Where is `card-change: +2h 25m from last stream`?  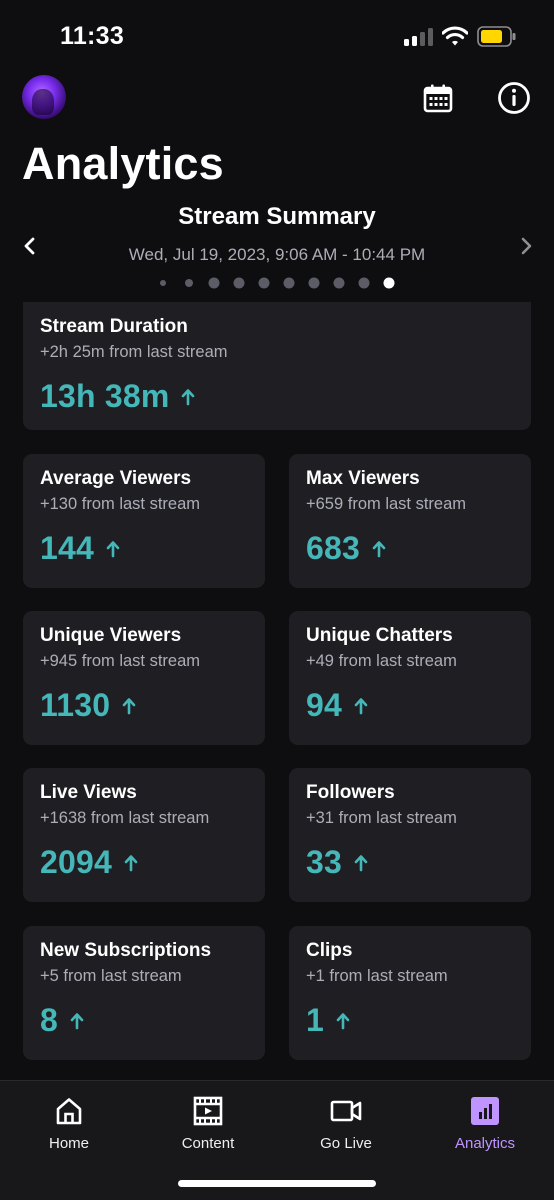
card-change: +2h 25m from last stream is located at coordinates (134, 352).